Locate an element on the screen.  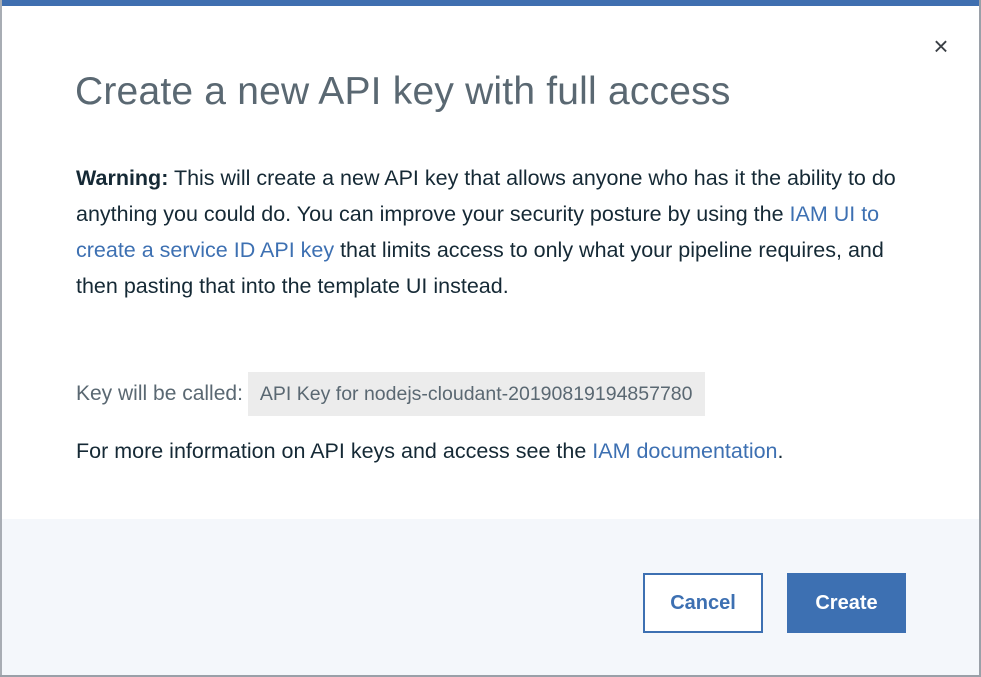
modal-title: Create a new API key with full access is located at coordinates (403, 91).